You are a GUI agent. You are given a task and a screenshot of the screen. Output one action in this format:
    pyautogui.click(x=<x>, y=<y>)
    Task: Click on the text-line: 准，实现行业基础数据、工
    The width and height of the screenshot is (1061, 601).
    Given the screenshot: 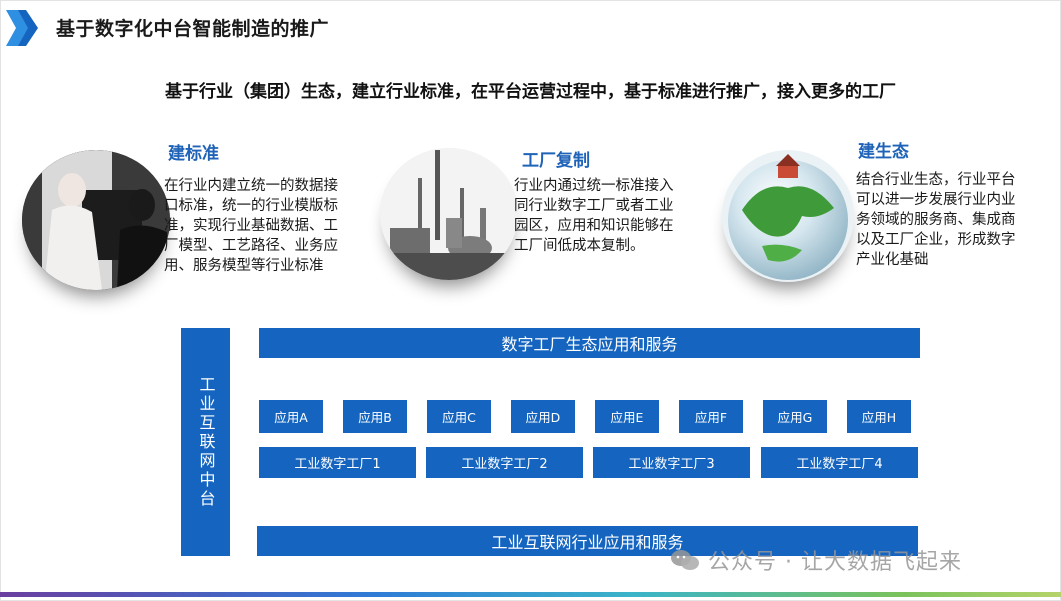 What is the action you would take?
    pyautogui.click(x=251, y=226)
    